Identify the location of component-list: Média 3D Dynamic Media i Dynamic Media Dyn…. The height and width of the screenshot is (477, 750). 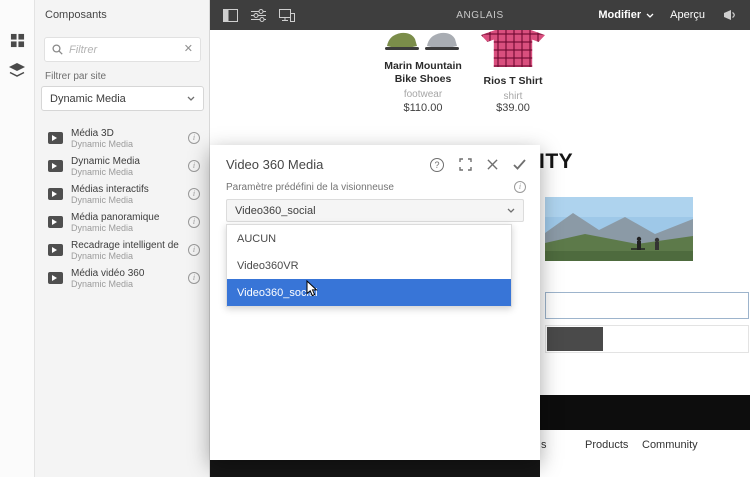
(122, 208).